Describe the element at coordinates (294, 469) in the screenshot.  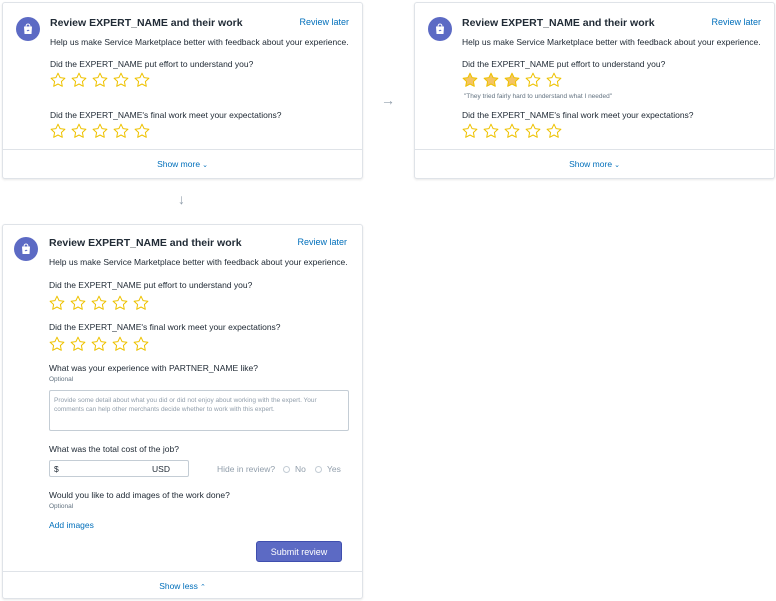
I see `hide-no-radio: No` at that location.